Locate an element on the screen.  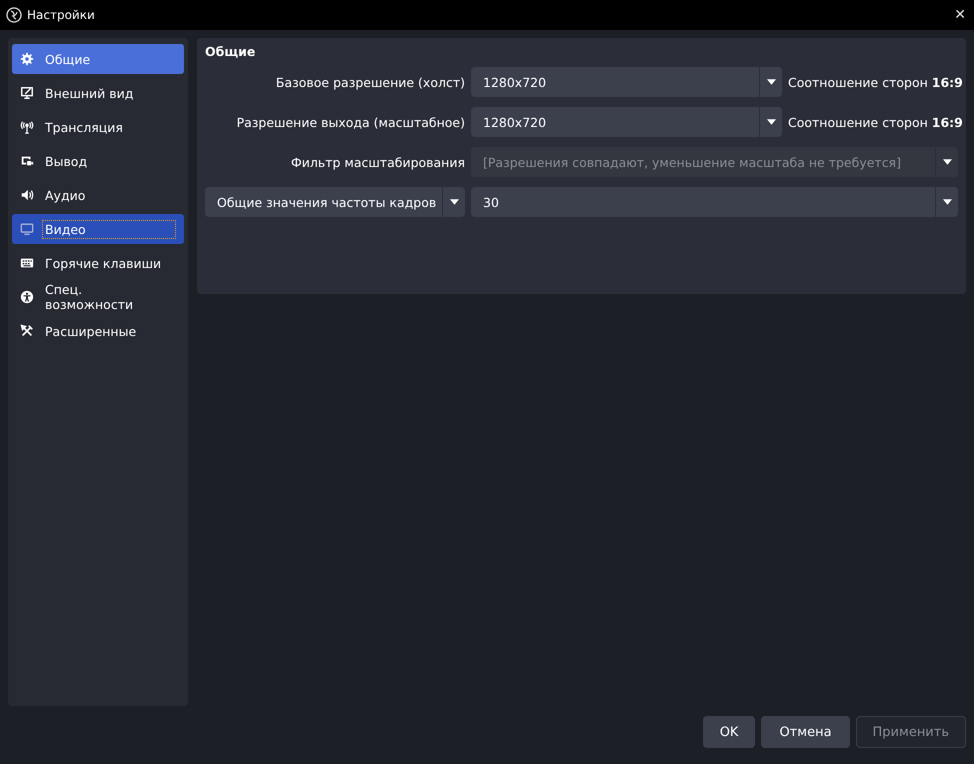
sidebar-item: Вывод is located at coordinates (98, 161).